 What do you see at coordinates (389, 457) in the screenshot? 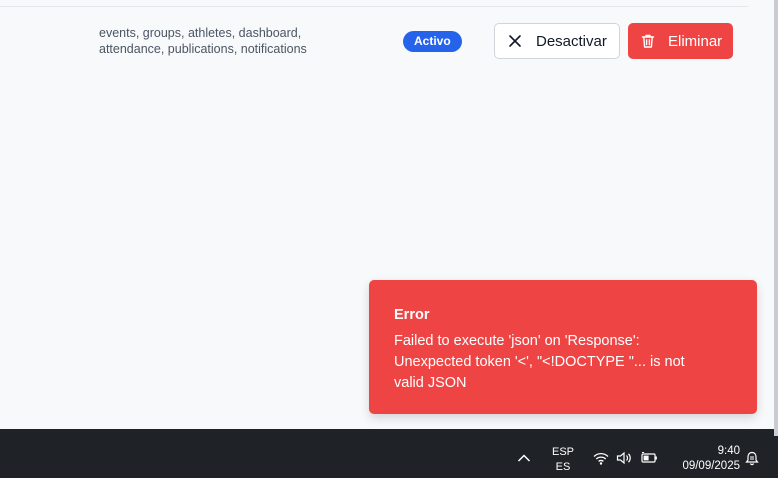
I see `taskbar: ESP ES 9:40 09/09/2025` at bounding box center [389, 457].